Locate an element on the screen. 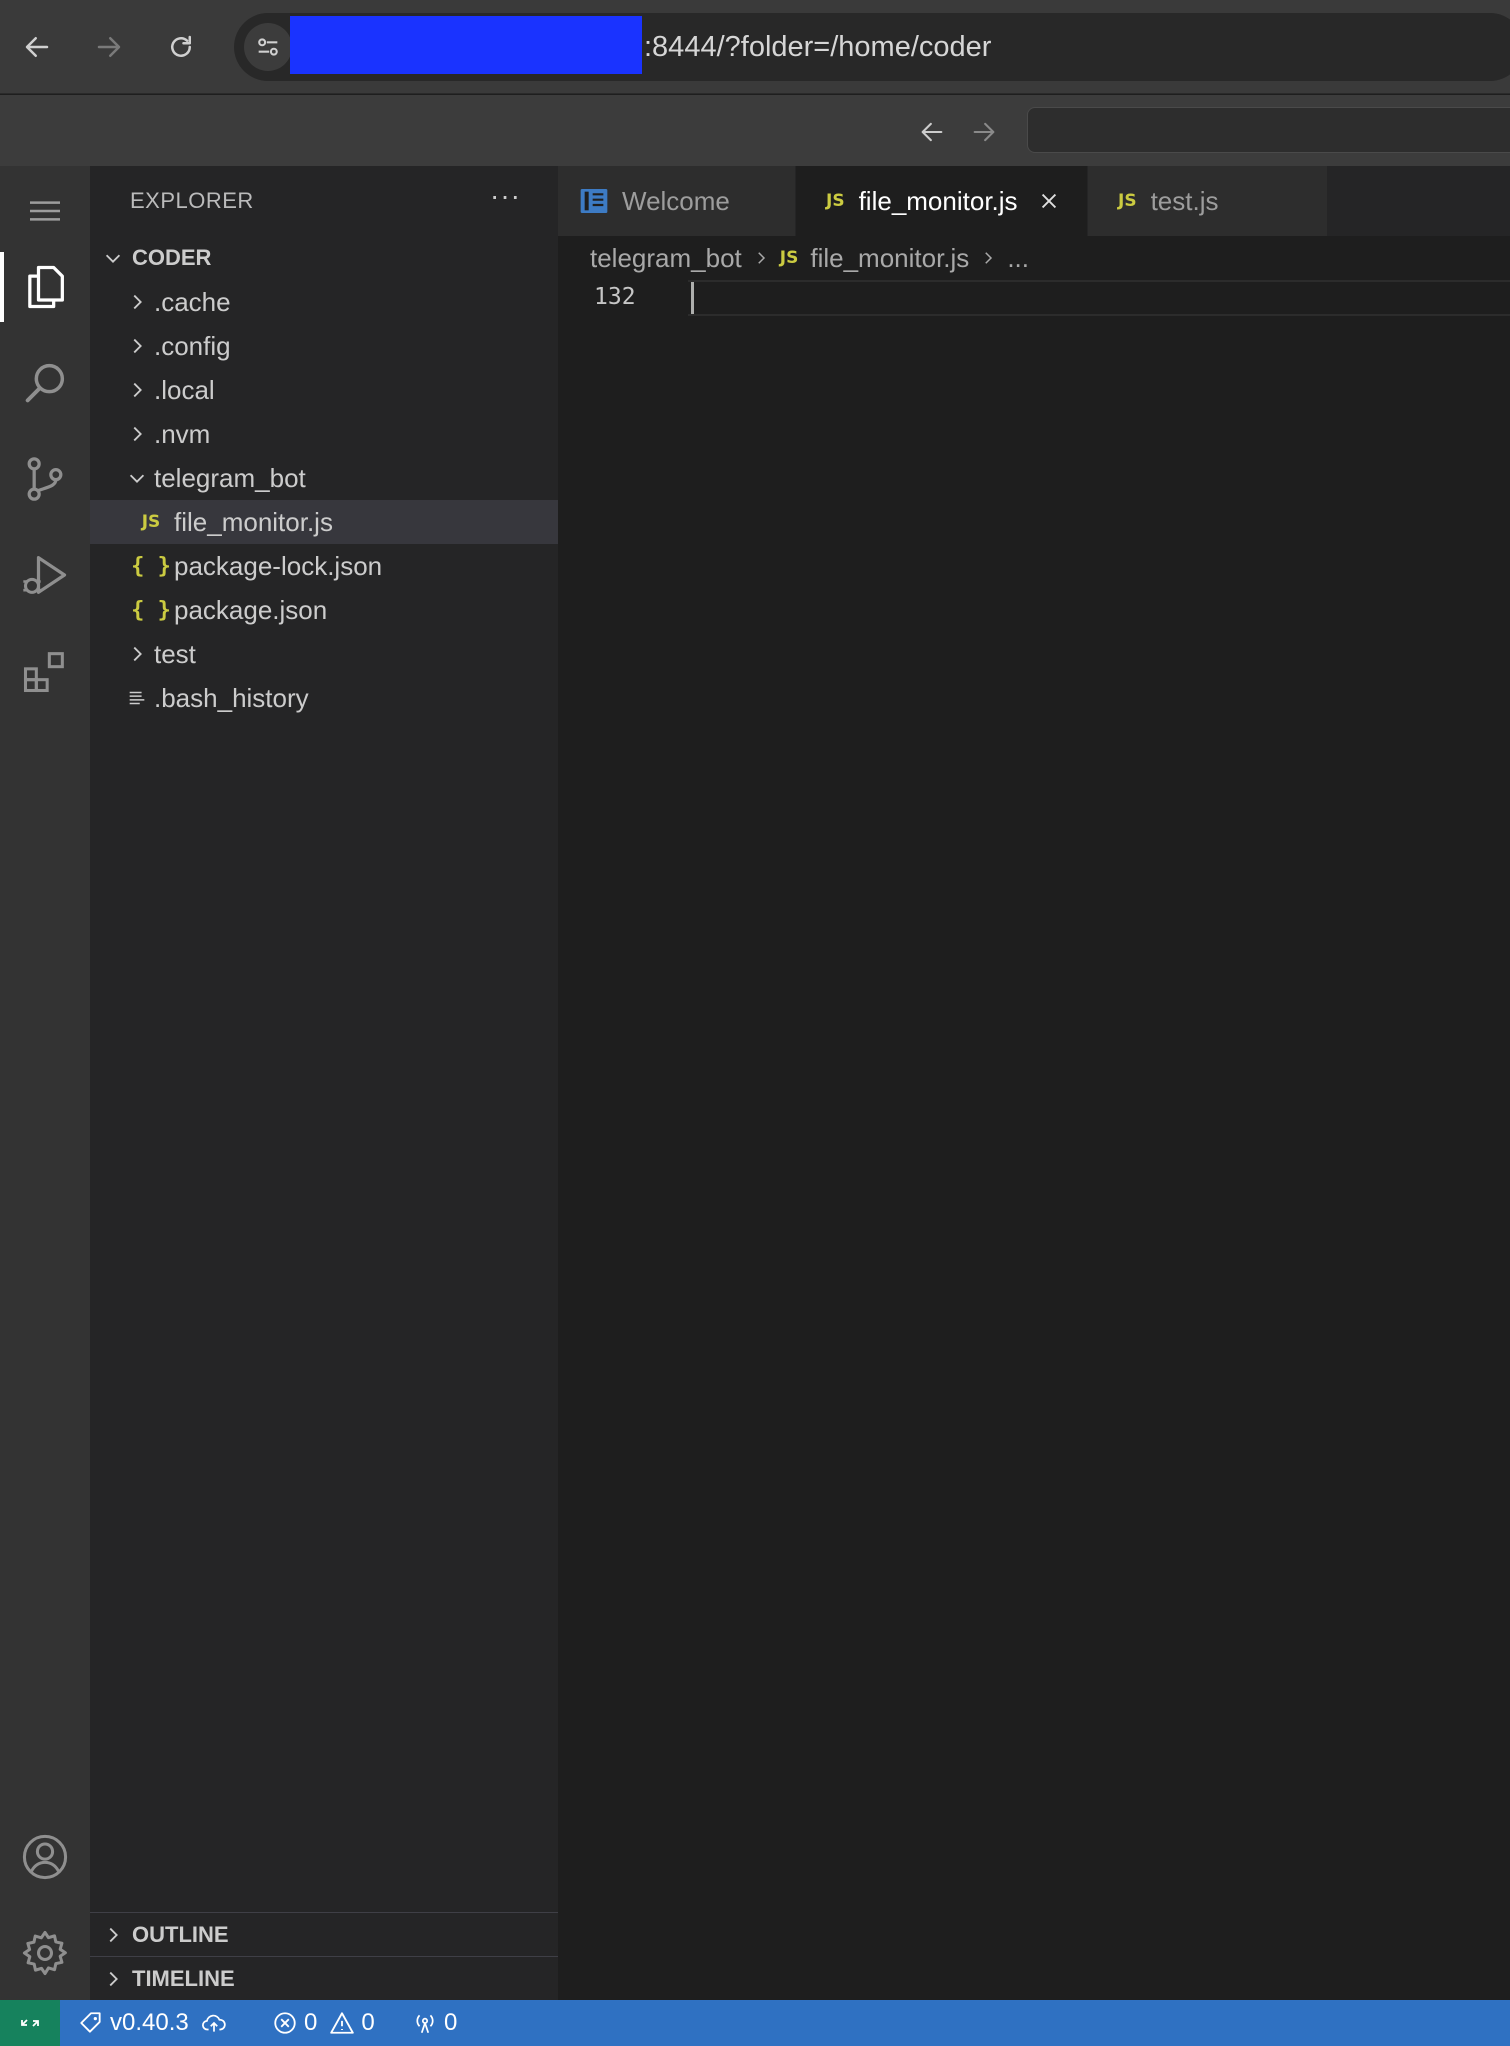 The width and height of the screenshot is (1510, 2046). search-icon is located at coordinates (45, 383).